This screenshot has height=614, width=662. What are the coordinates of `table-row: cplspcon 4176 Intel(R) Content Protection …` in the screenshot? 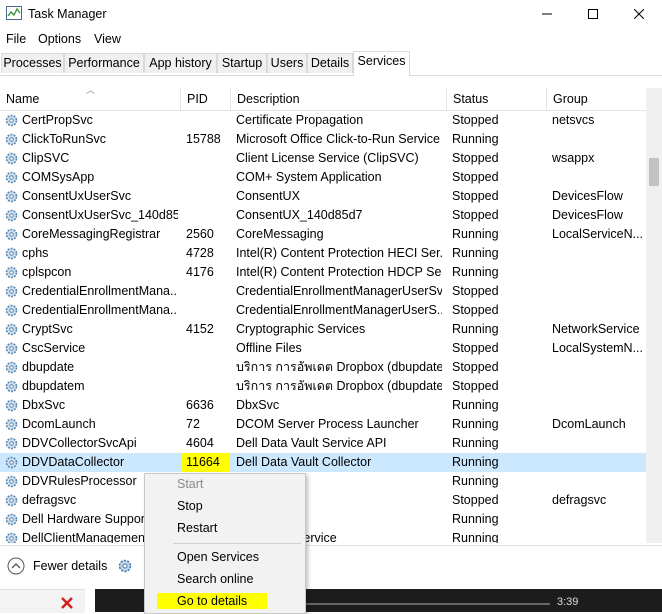 It's located at (323, 272).